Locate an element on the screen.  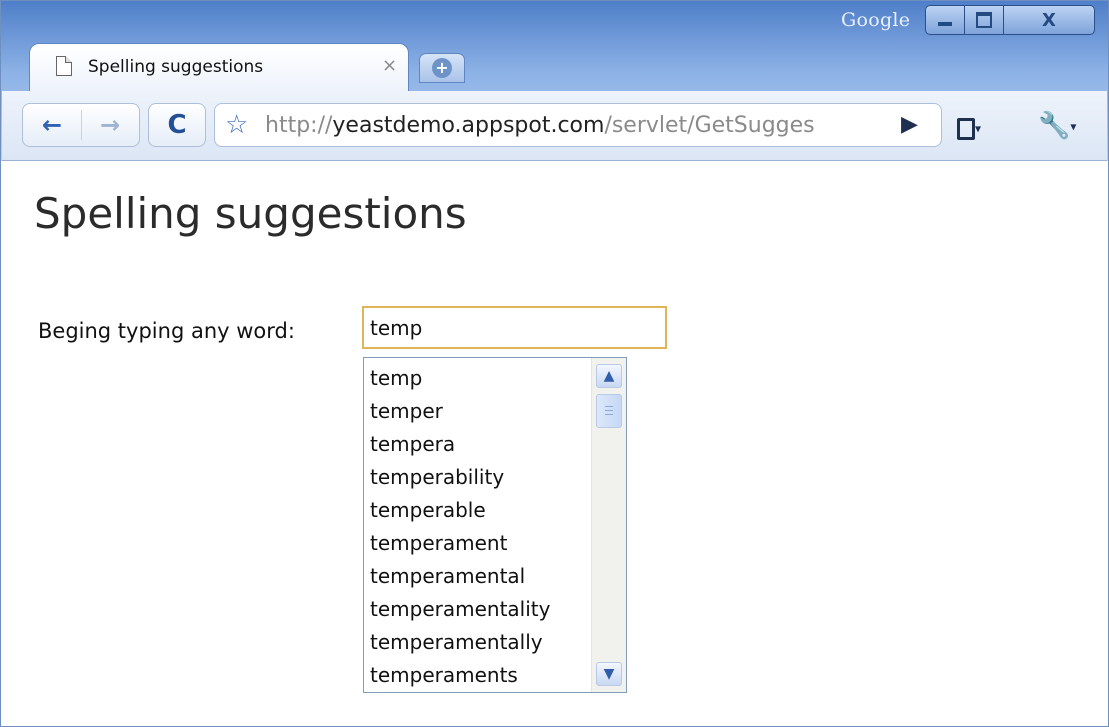
browser-brand: Google is located at coordinates (876, 20).